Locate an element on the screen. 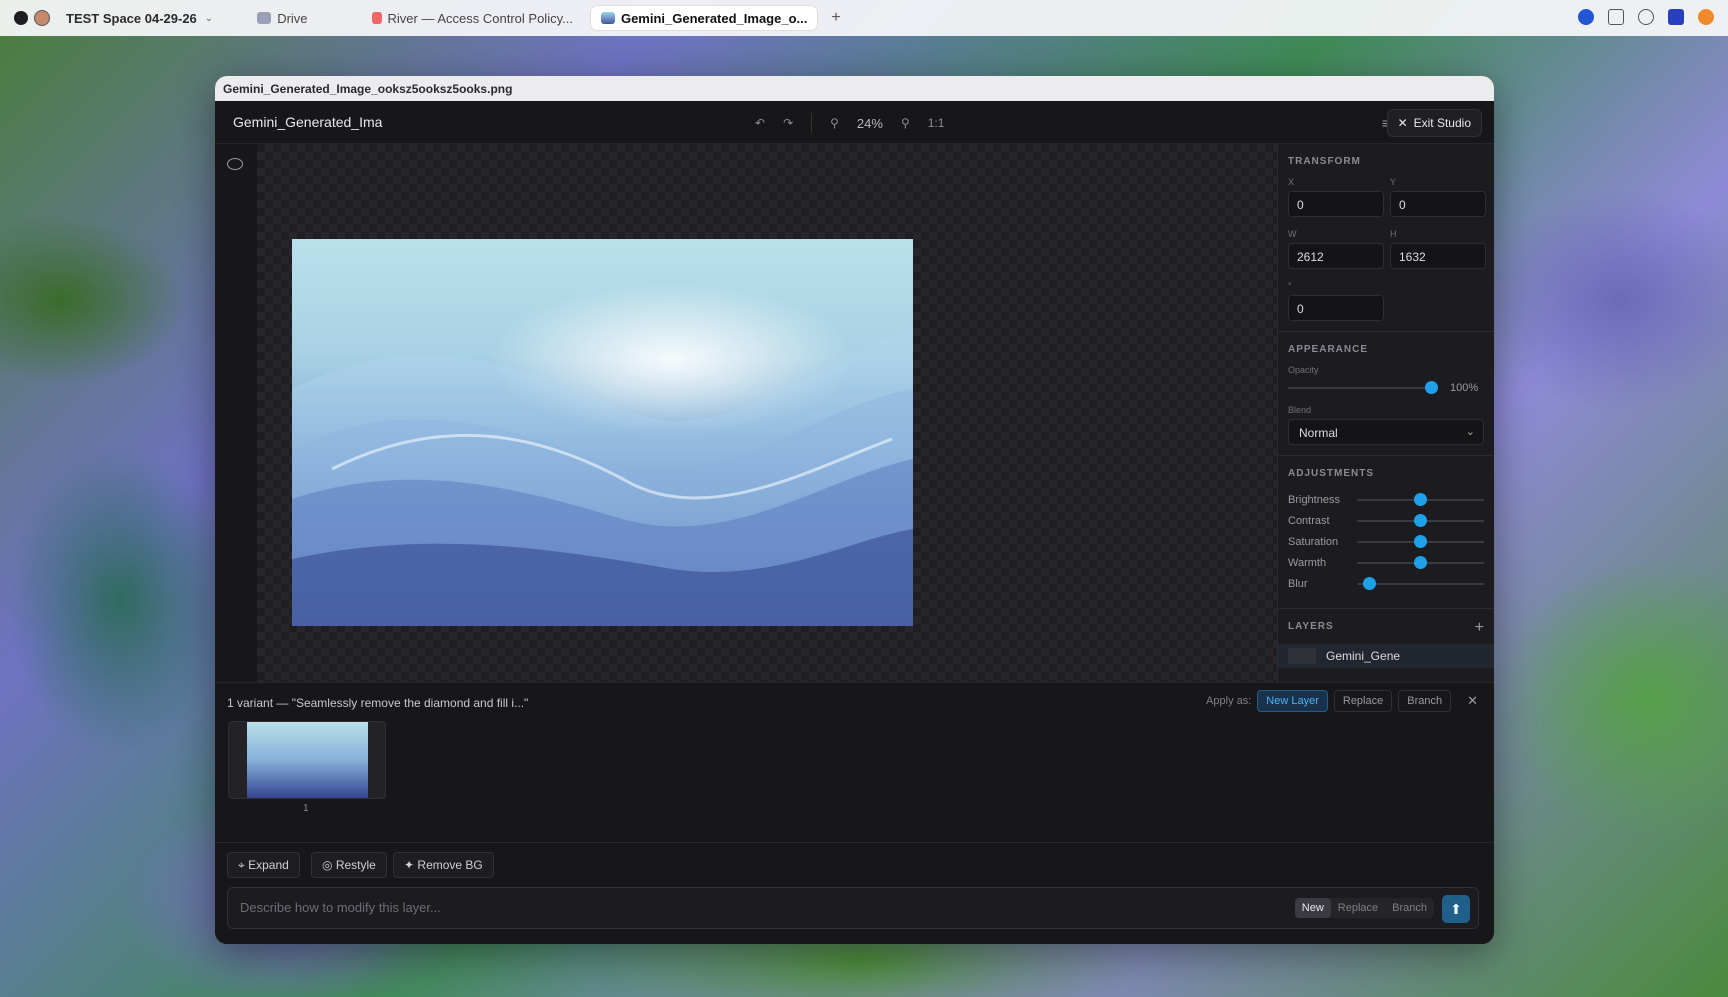 Image resolution: width=1728 pixels, height=997 pixels. appearance-section: APPEARANCE Opacity 100% Blend Normal ⌄ is located at coordinates (1386, 394).